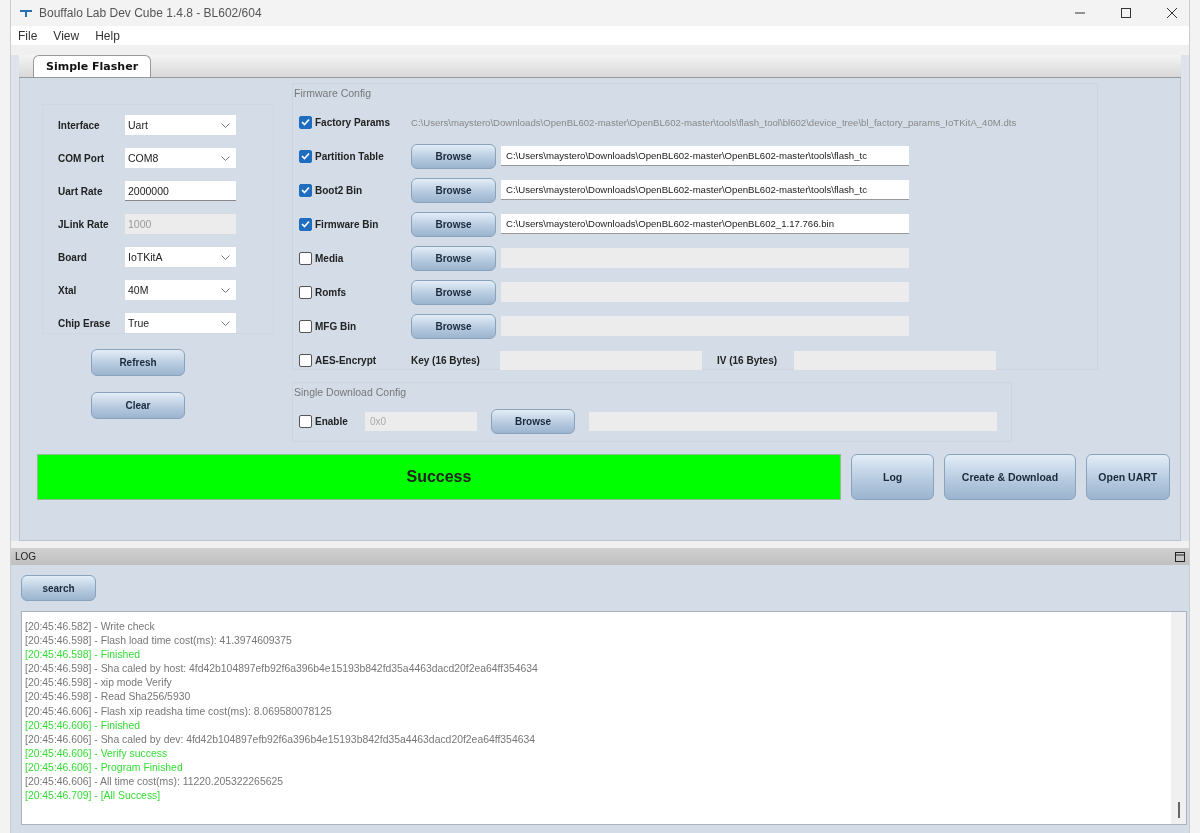 The width and height of the screenshot is (1200, 833). Describe the element at coordinates (347, 224) in the screenshot. I see `checkbox-label: Firmware Bin` at that location.